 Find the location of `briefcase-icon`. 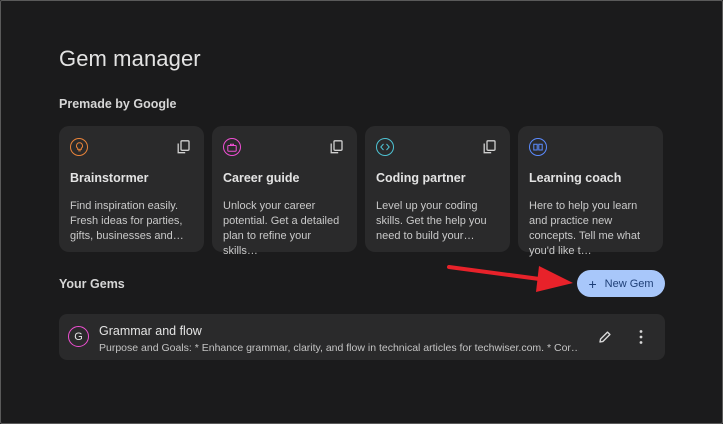

briefcase-icon is located at coordinates (232, 147).